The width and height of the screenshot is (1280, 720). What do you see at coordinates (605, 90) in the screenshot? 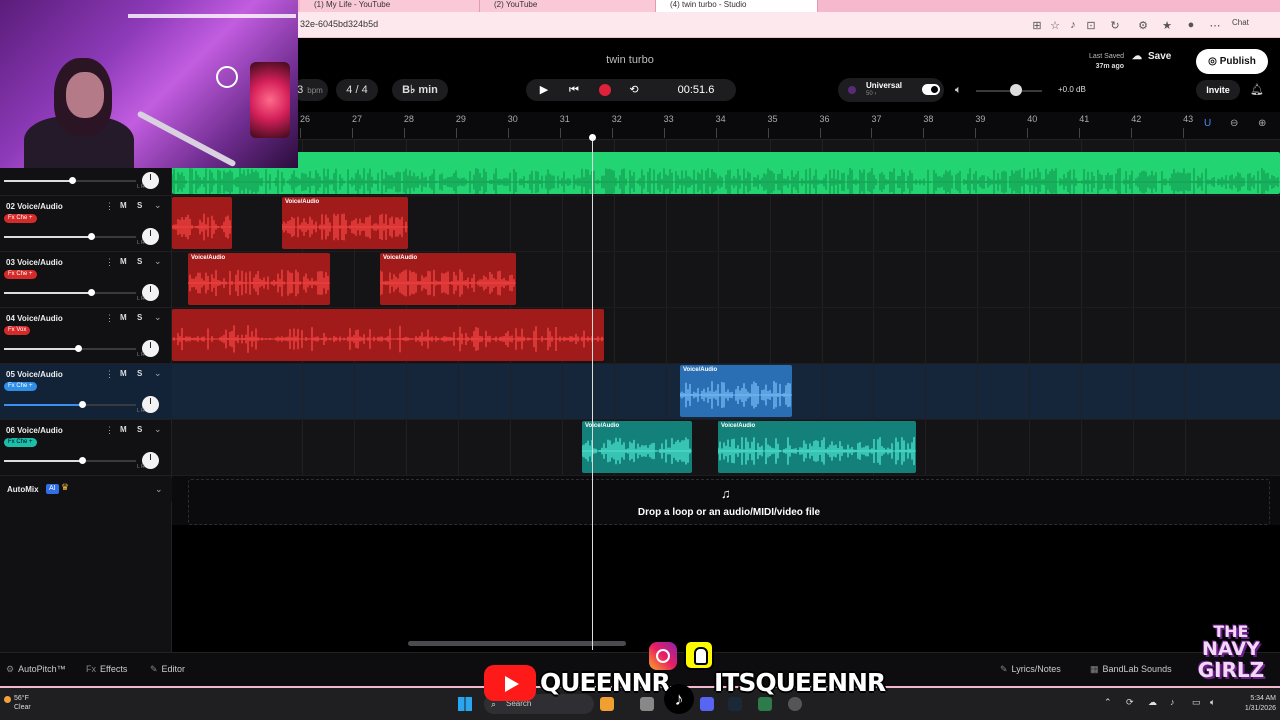
I see `record-button` at bounding box center [605, 90].